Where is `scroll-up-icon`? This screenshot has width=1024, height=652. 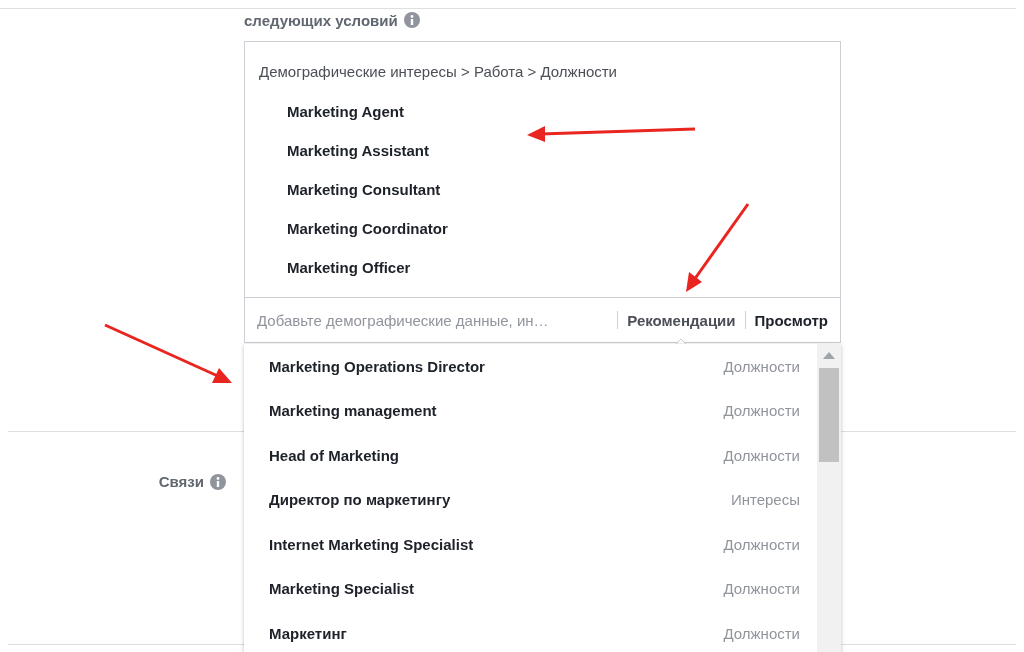
scroll-up-icon is located at coordinates (829, 355).